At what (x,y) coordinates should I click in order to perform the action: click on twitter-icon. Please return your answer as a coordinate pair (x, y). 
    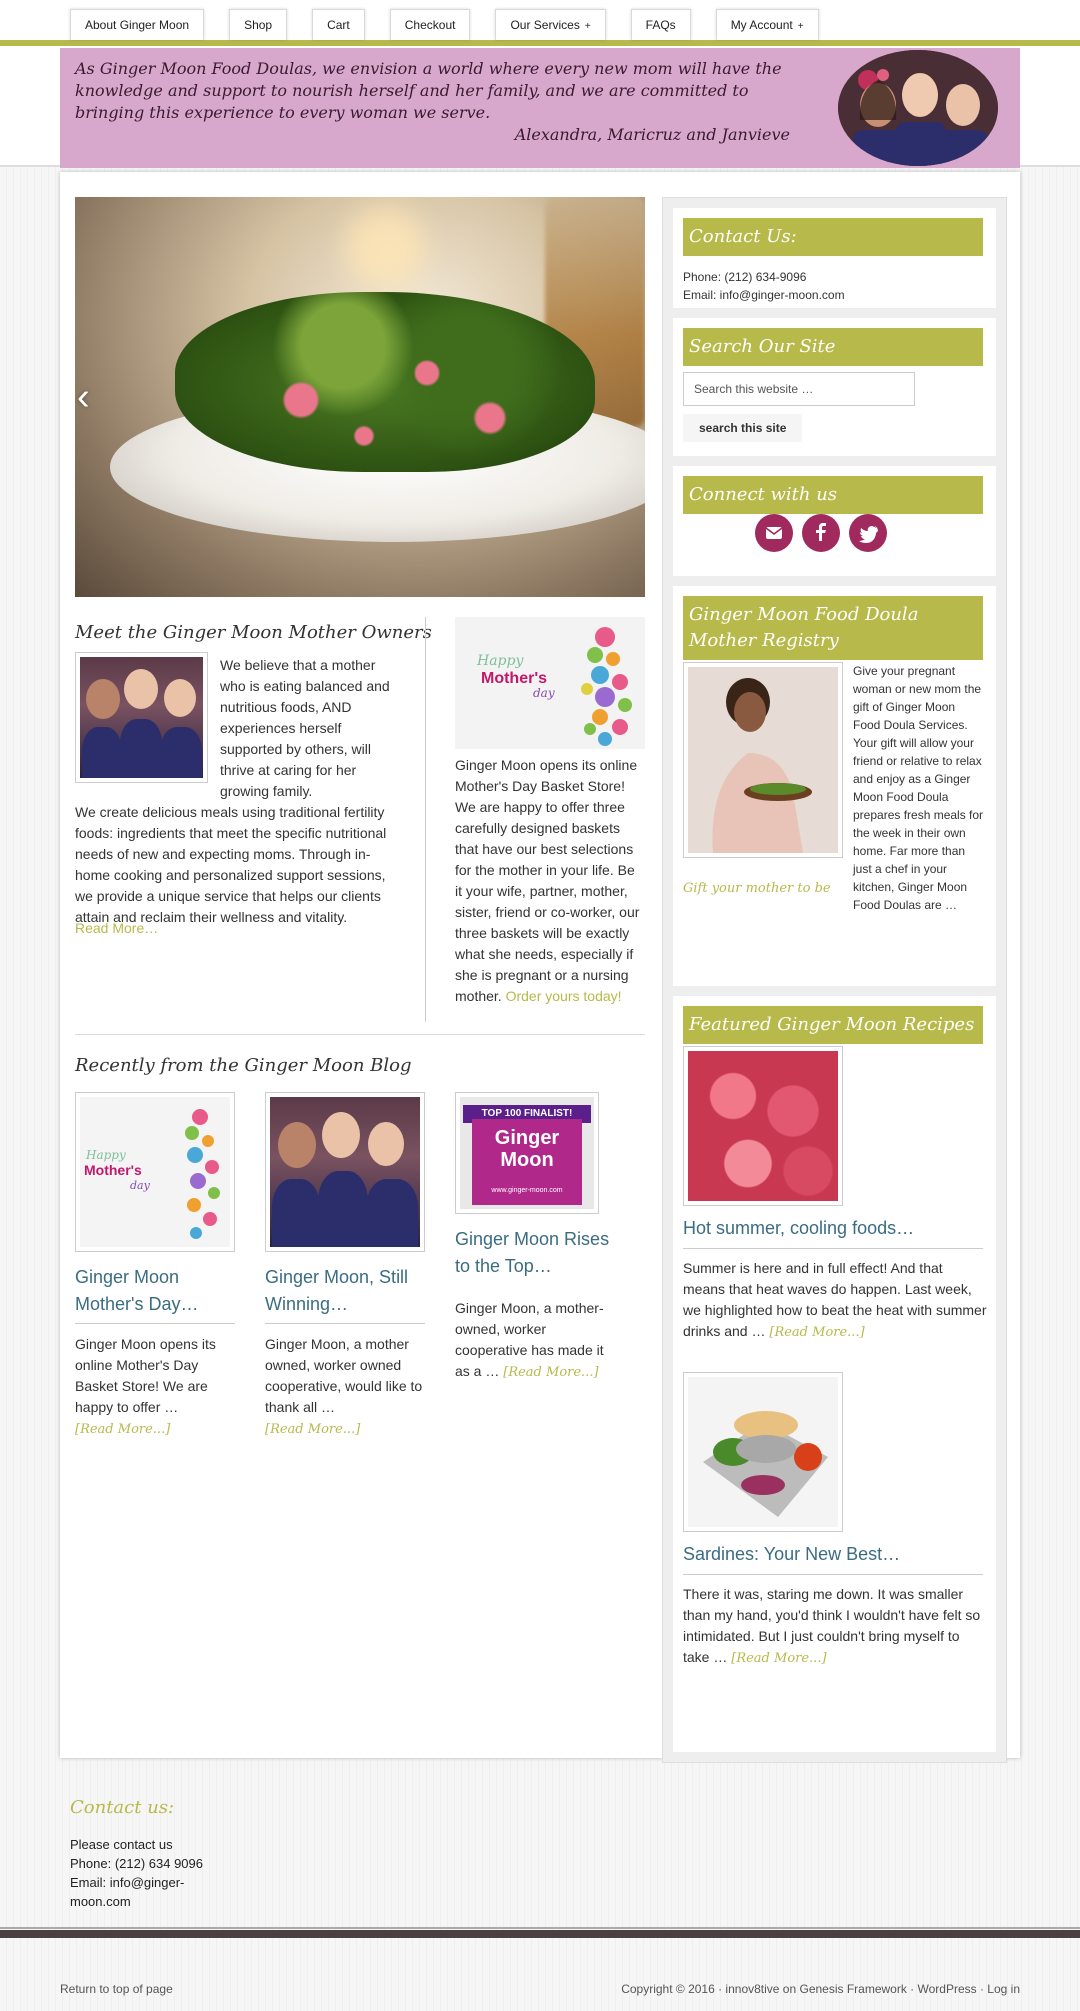
    Looking at the image, I should click on (868, 533).